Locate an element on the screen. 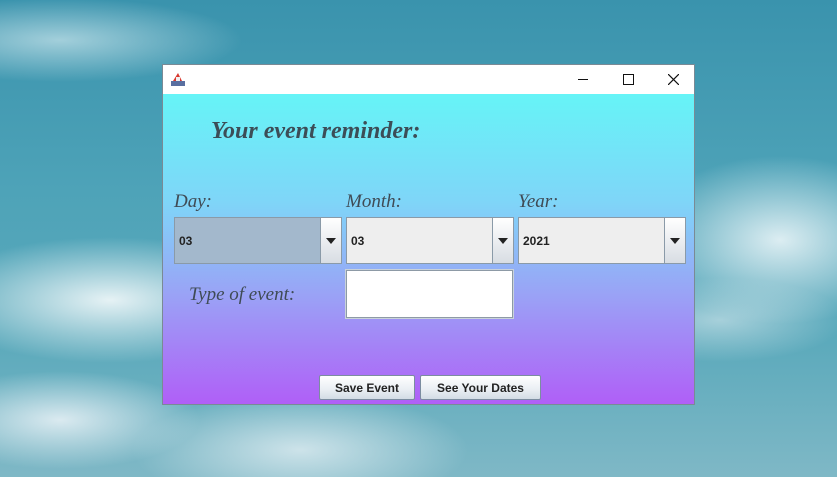 This screenshot has height=477, width=837. java-app-icon is located at coordinates (178, 79).